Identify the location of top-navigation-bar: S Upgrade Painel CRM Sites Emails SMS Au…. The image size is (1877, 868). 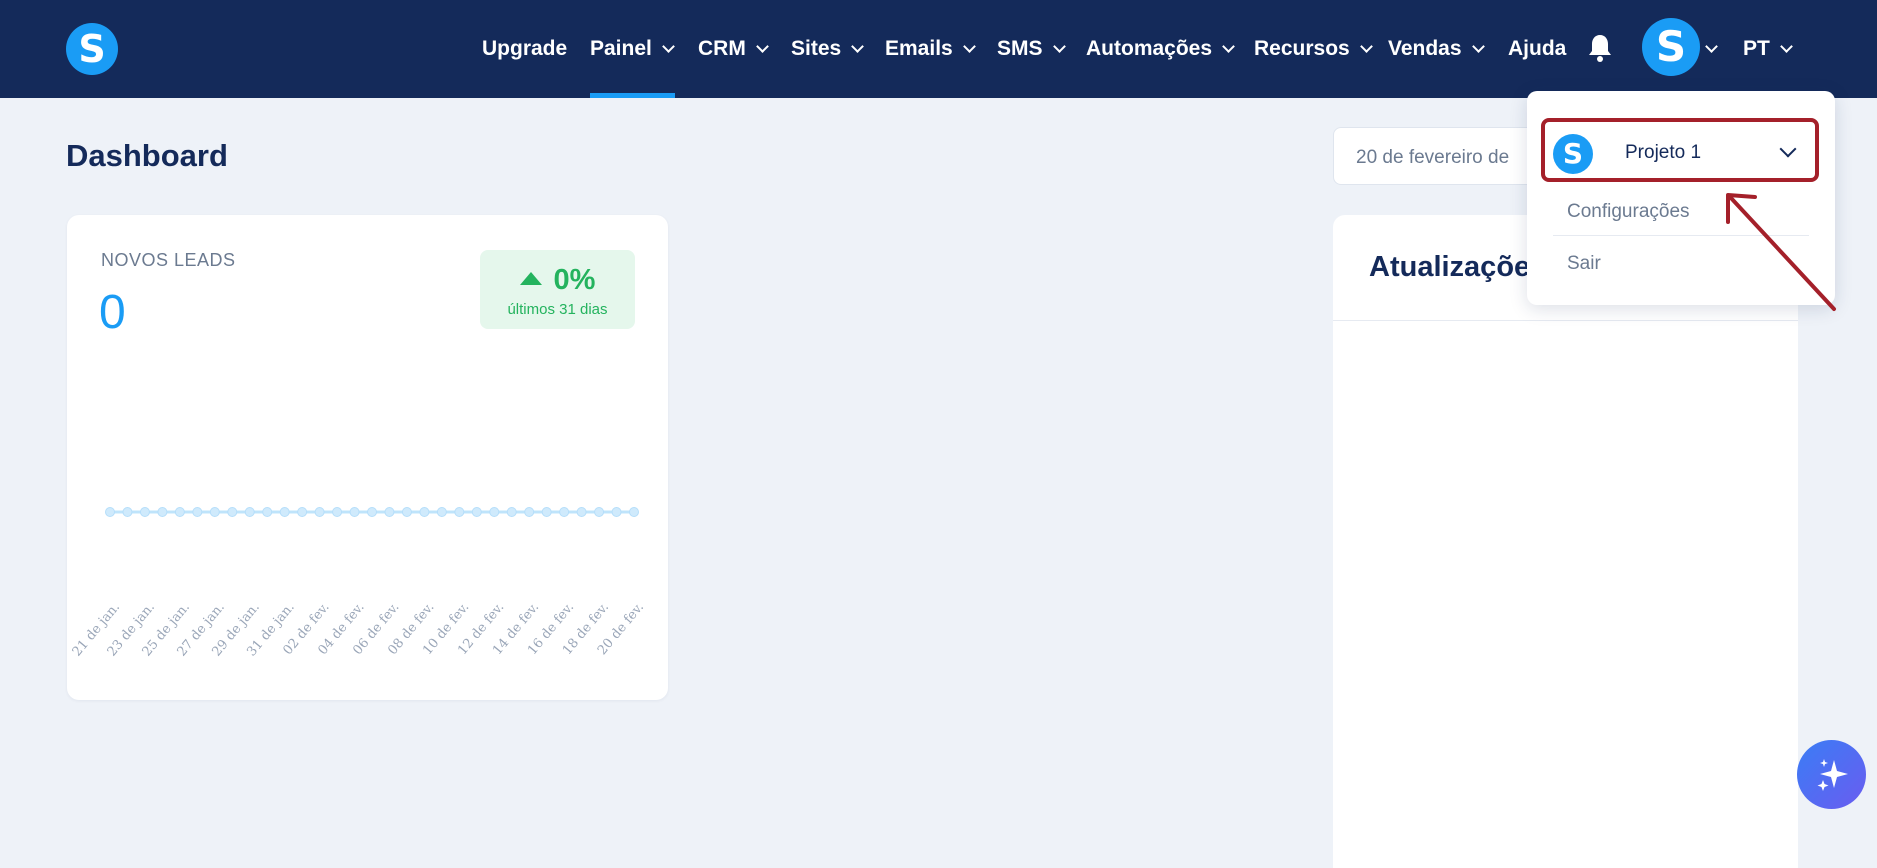
(938, 49).